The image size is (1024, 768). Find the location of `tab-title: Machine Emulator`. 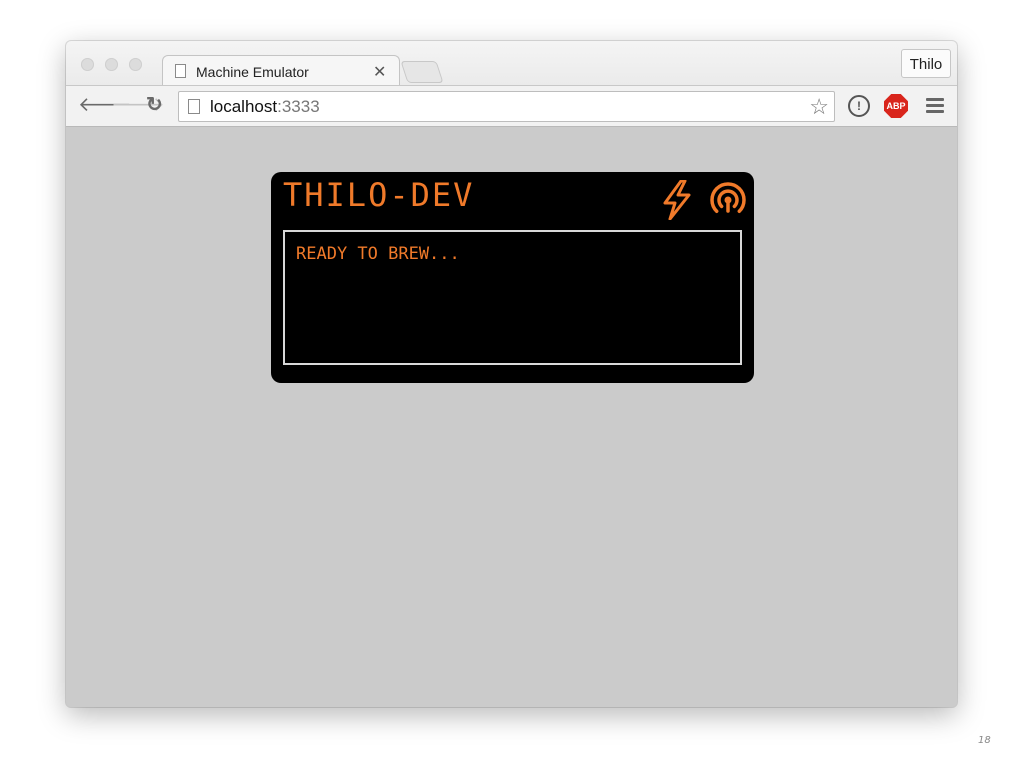

tab-title: Machine Emulator is located at coordinates (252, 72).